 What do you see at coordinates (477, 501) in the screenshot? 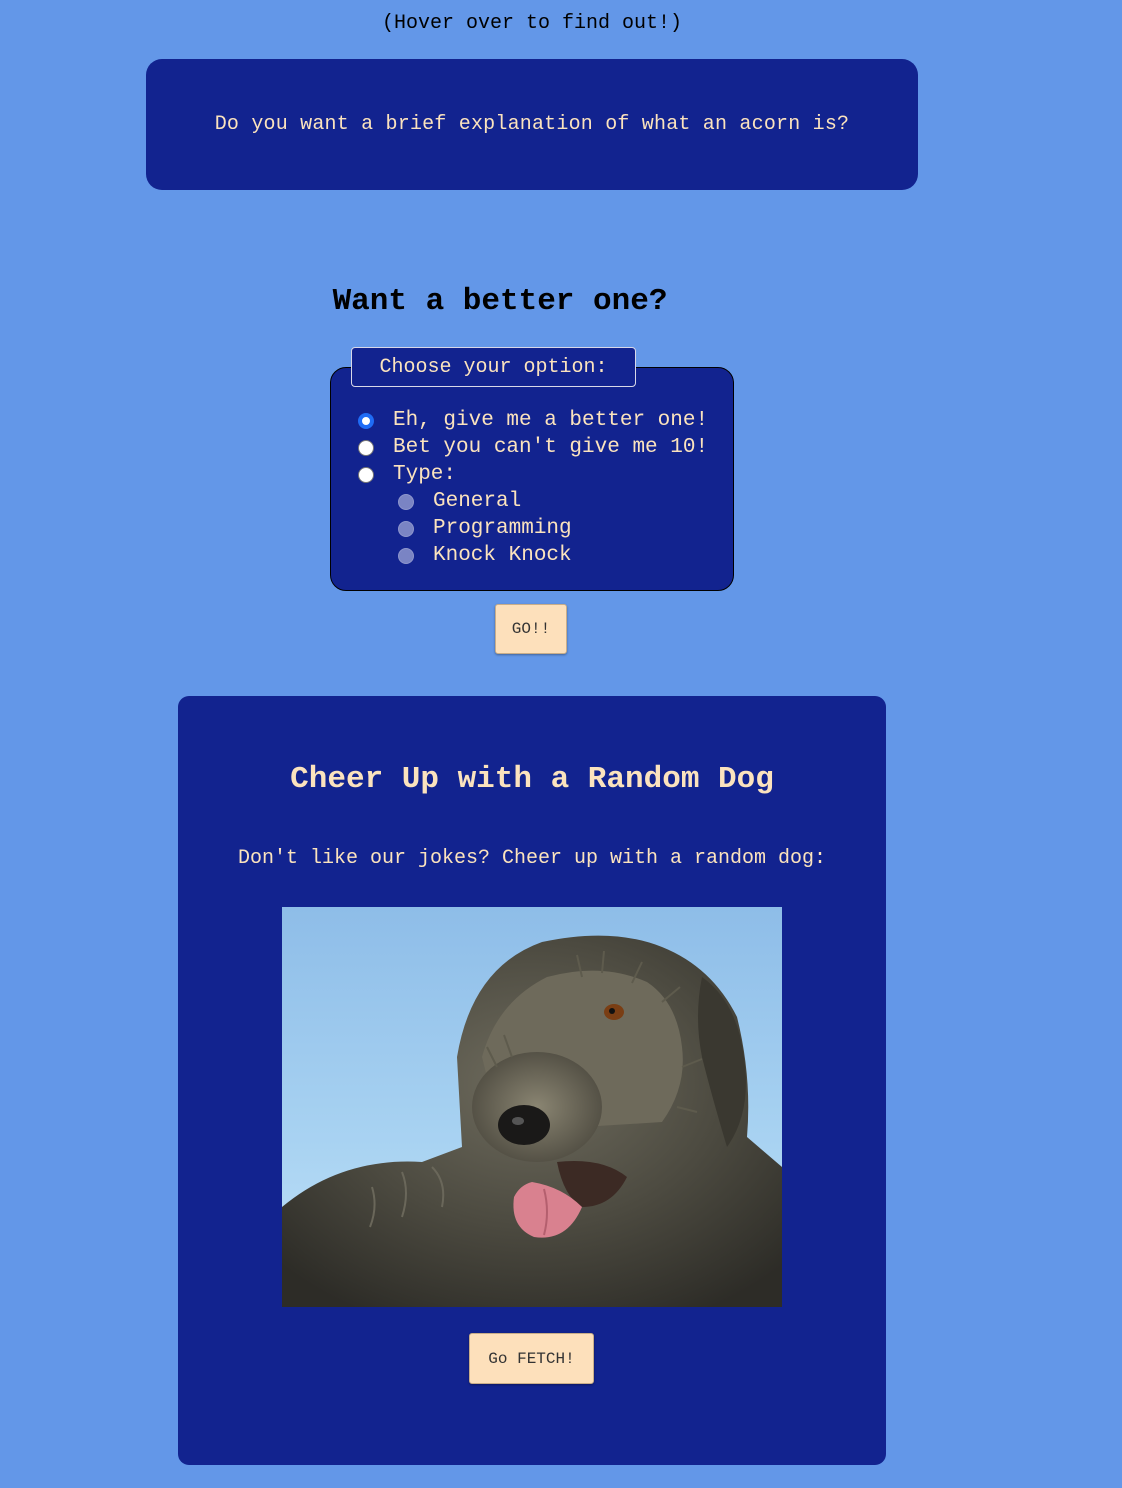
I see `type-general-label: General` at bounding box center [477, 501].